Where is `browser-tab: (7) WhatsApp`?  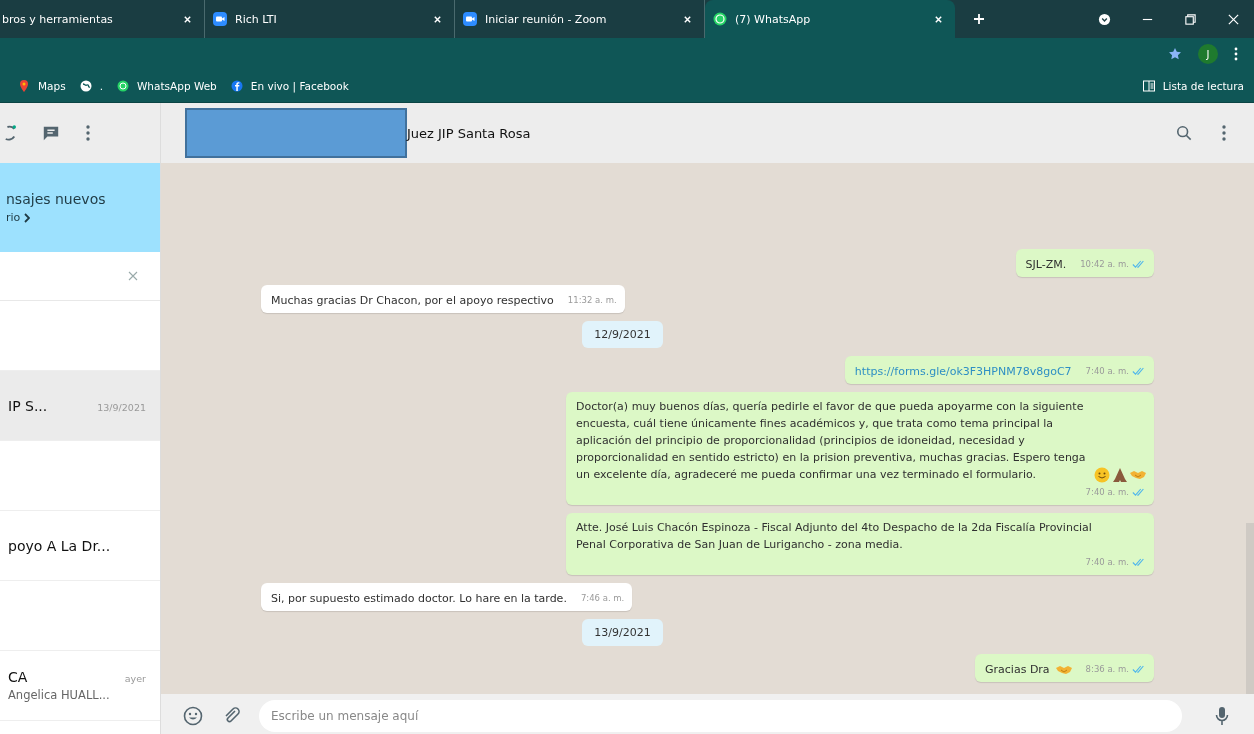 browser-tab: (7) WhatsApp is located at coordinates (830, 19).